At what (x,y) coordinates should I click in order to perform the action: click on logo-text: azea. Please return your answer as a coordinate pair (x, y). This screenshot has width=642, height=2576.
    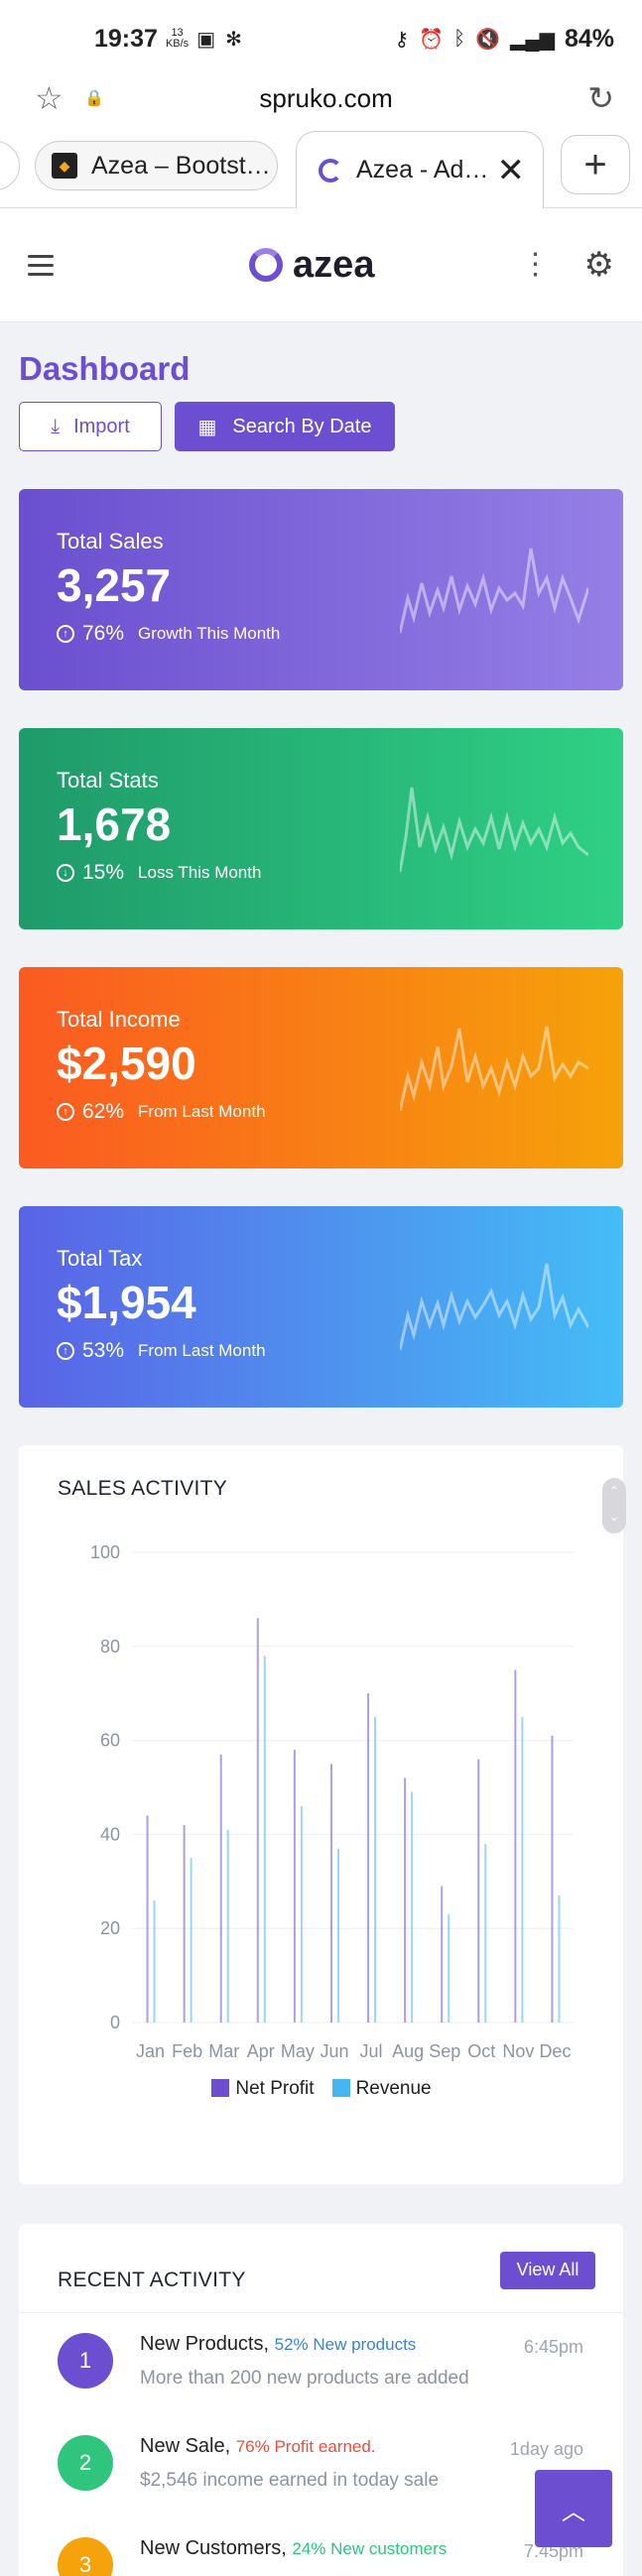
    Looking at the image, I should click on (334, 264).